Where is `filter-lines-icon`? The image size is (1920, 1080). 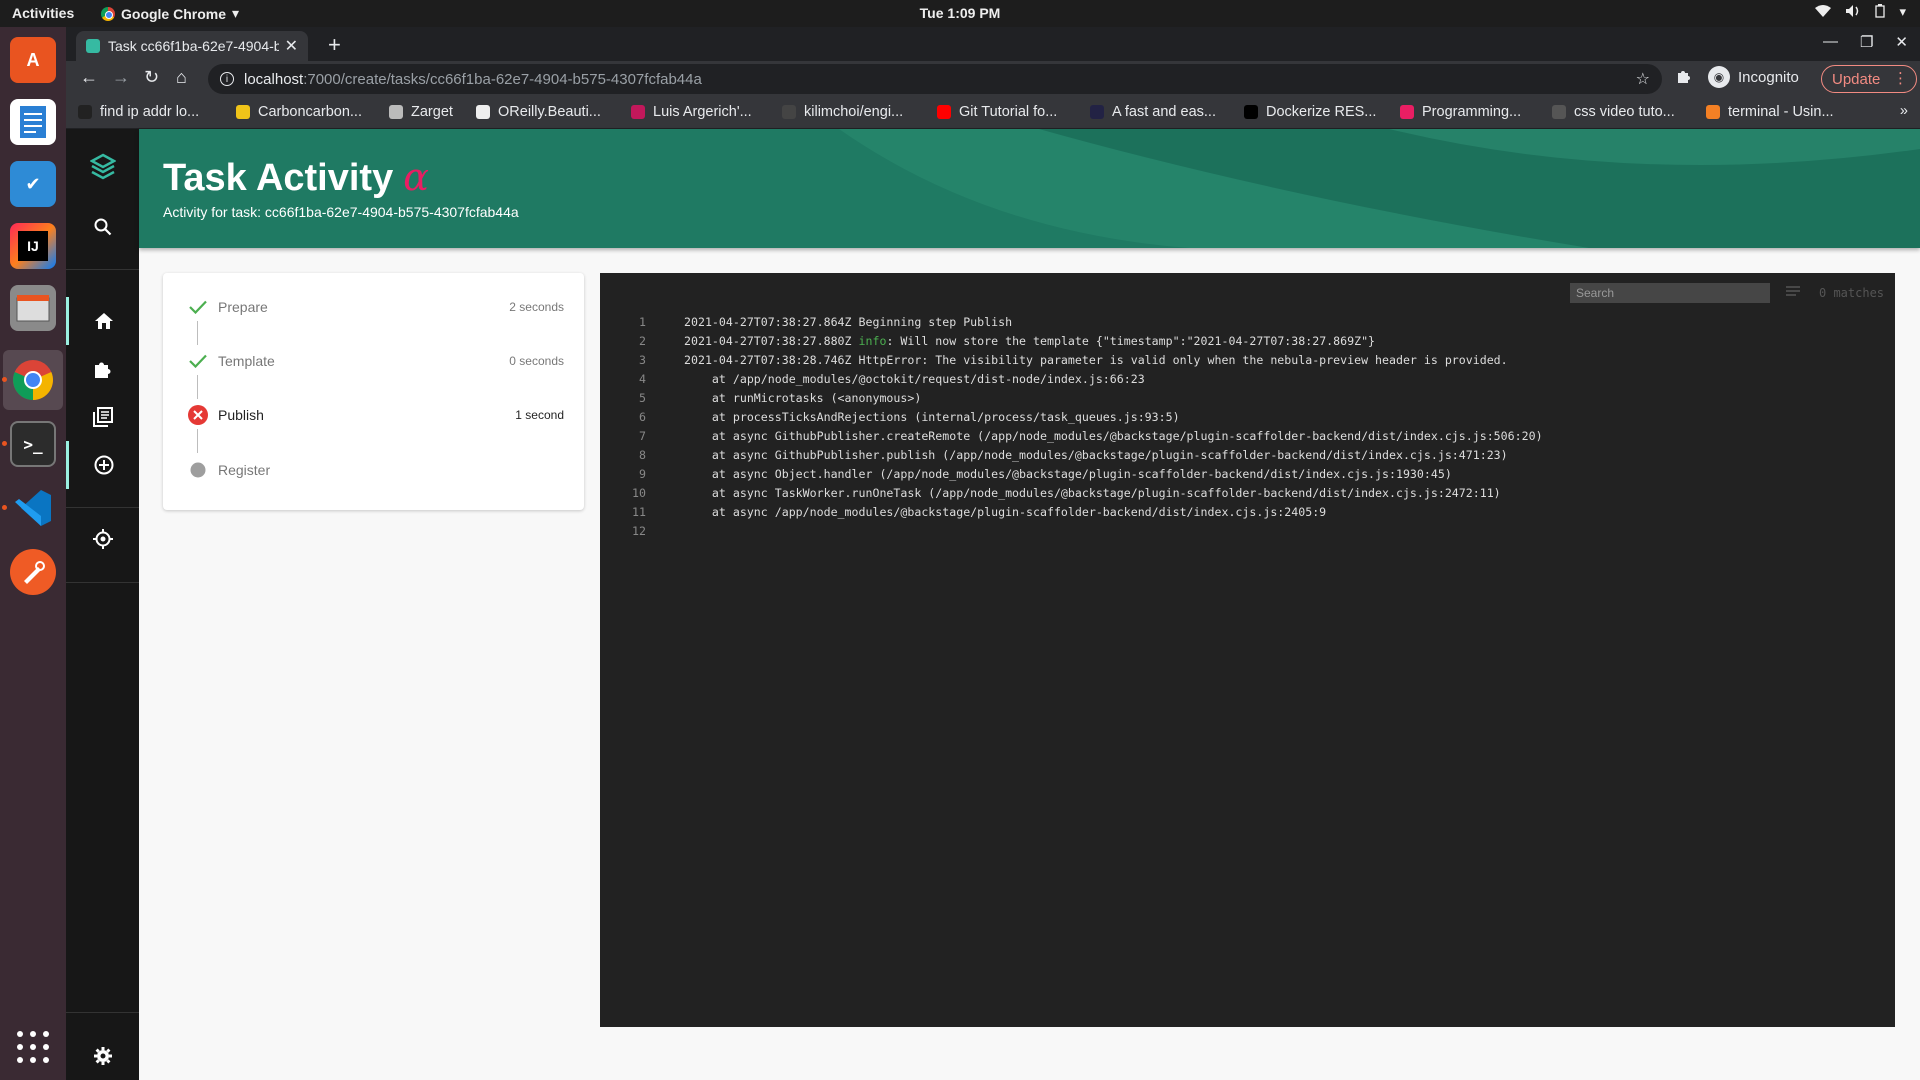 filter-lines-icon is located at coordinates (1793, 292).